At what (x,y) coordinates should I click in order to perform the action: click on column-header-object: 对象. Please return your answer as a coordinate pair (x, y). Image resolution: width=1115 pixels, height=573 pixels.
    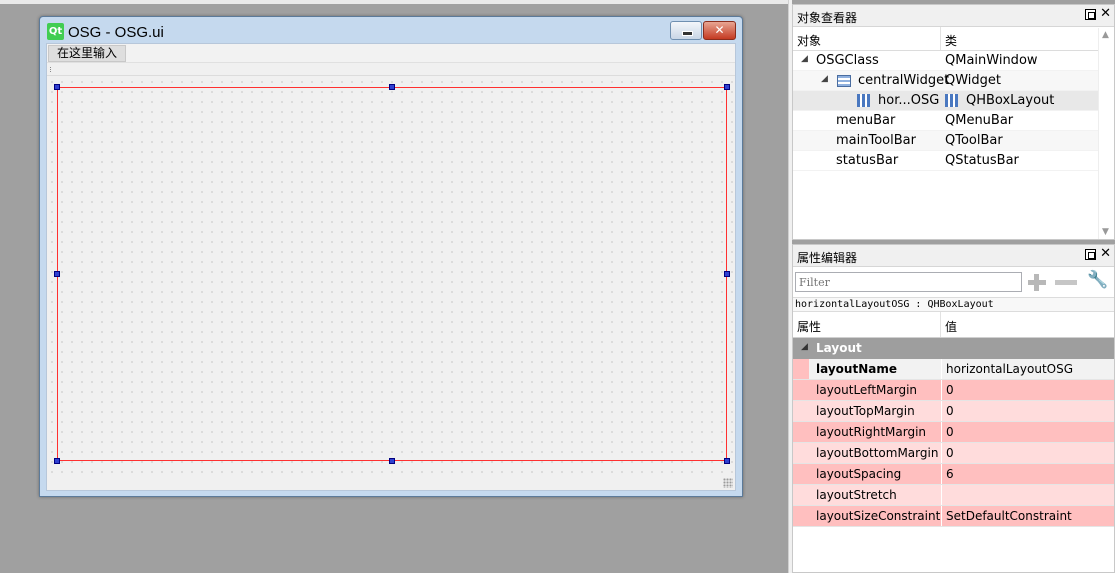
    Looking at the image, I should click on (809, 40).